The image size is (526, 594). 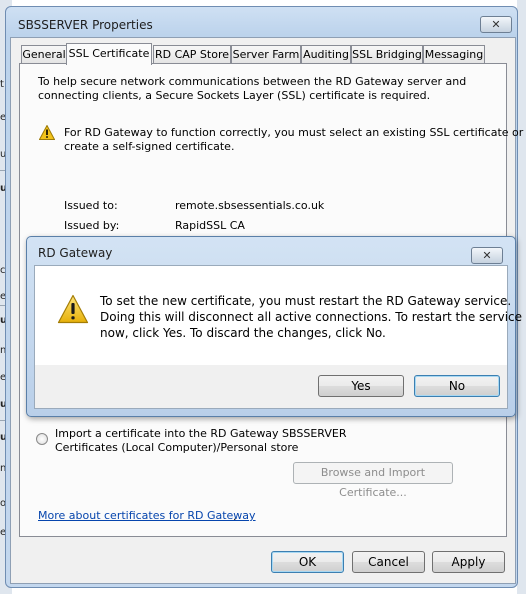 I want to click on issued-to-label: Issued to:, so click(x=91, y=205).